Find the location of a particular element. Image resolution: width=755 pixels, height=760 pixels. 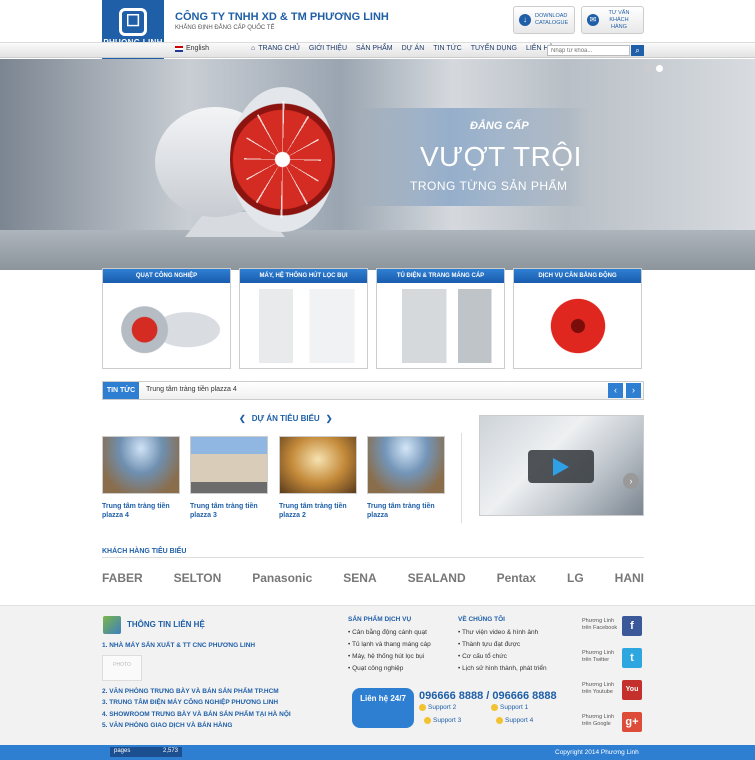

ticker-prev-button: ‹ is located at coordinates (615, 390).